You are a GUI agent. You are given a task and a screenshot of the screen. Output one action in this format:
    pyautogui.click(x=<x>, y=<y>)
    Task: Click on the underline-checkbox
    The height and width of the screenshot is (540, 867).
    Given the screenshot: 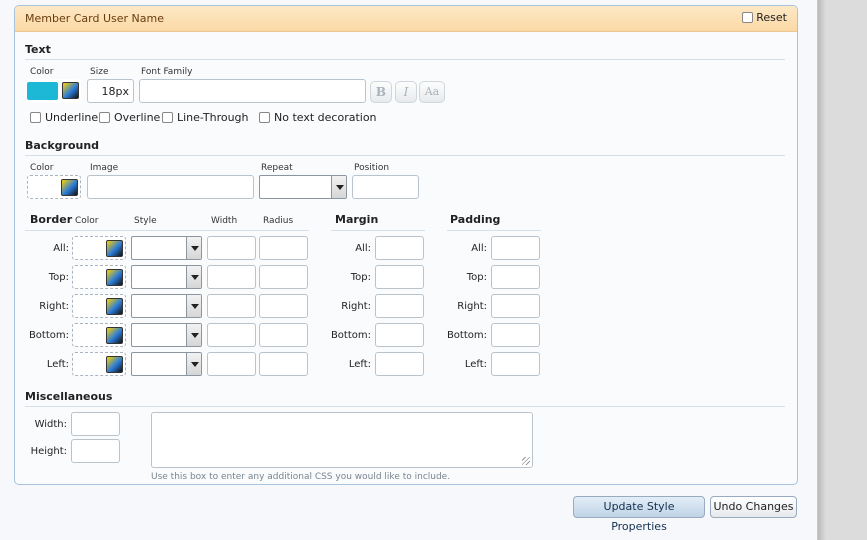 What is the action you would take?
    pyautogui.click(x=35, y=117)
    